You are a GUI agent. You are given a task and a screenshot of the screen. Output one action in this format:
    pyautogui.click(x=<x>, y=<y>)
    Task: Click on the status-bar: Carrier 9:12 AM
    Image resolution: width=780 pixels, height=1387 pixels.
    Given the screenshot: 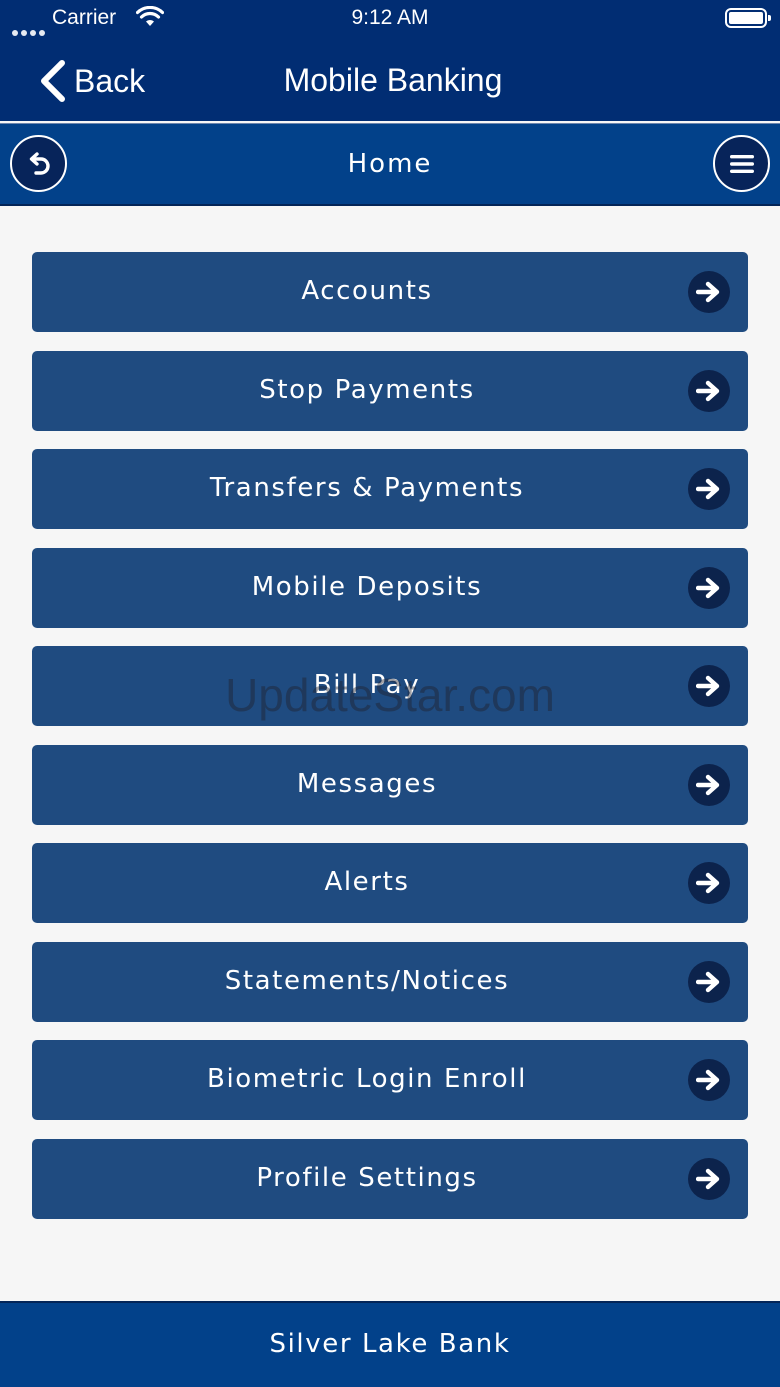 What is the action you would take?
    pyautogui.click(x=390, y=20)
    